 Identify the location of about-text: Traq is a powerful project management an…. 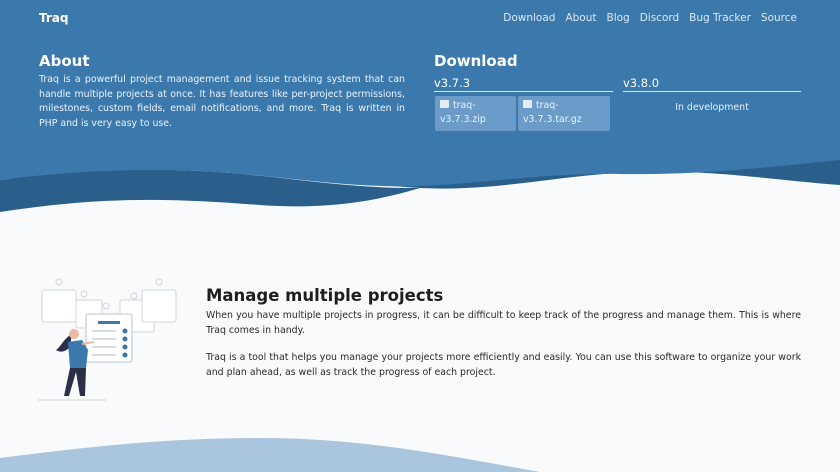
(222, 101).